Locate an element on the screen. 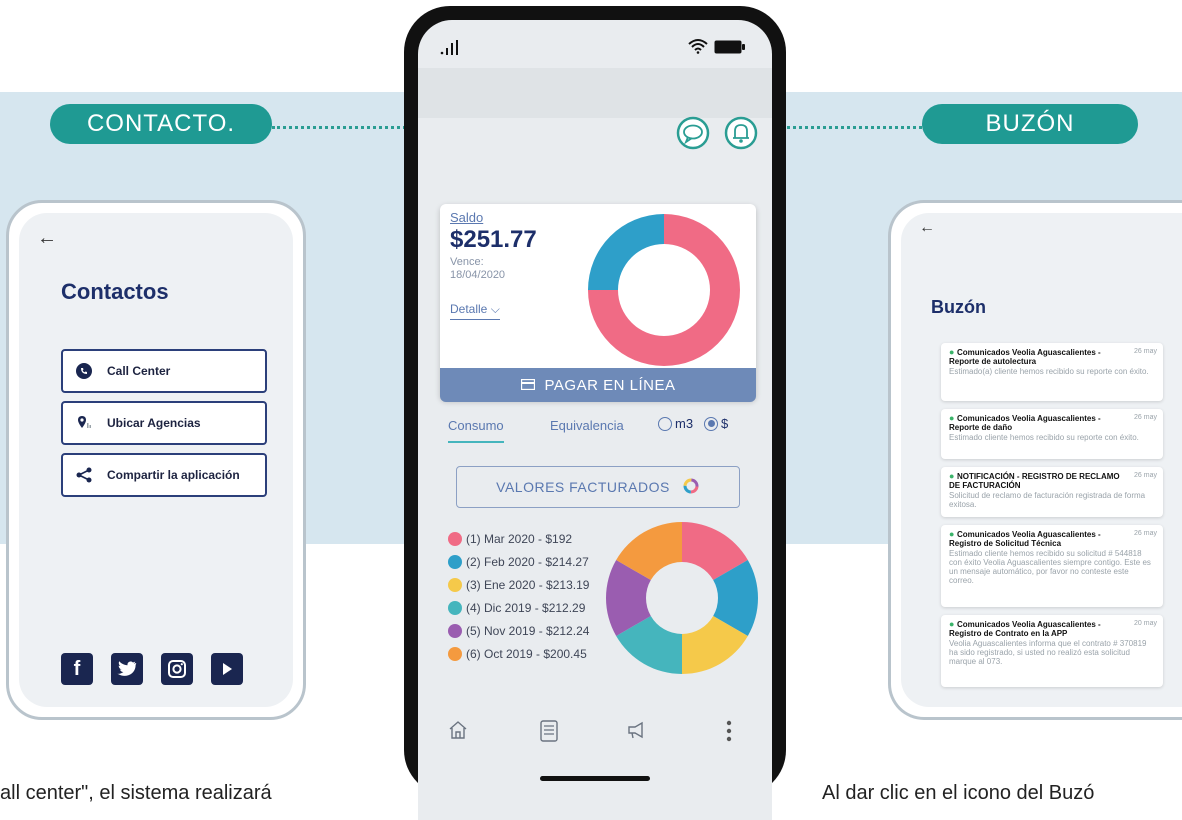  saldo-value: $251.77 is located at coordinates (493, 239).